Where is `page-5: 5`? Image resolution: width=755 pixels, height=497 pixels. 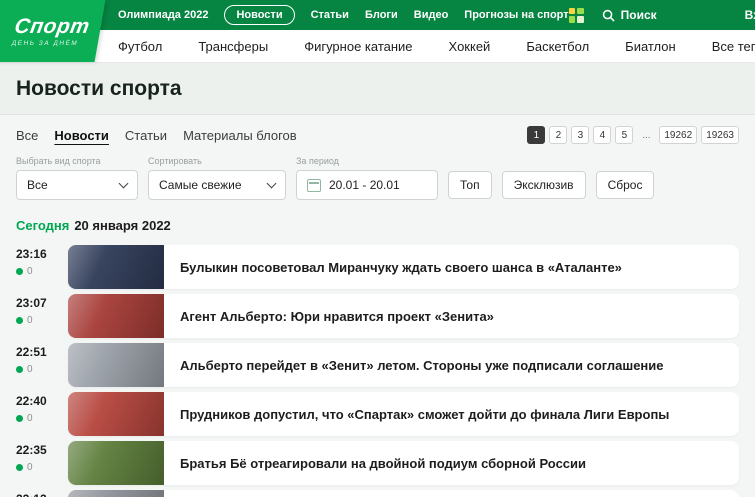 page-5: 5 is located at coordinates (624, 135).